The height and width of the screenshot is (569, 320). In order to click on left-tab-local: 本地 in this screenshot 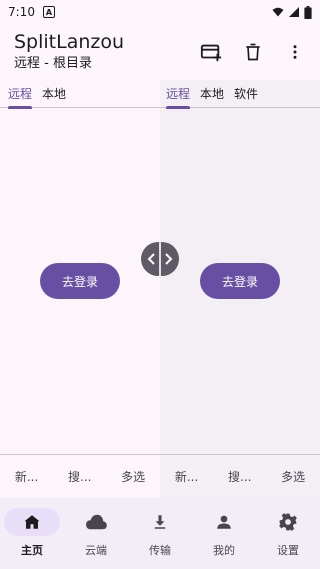, I will do `click(54, 94)`.